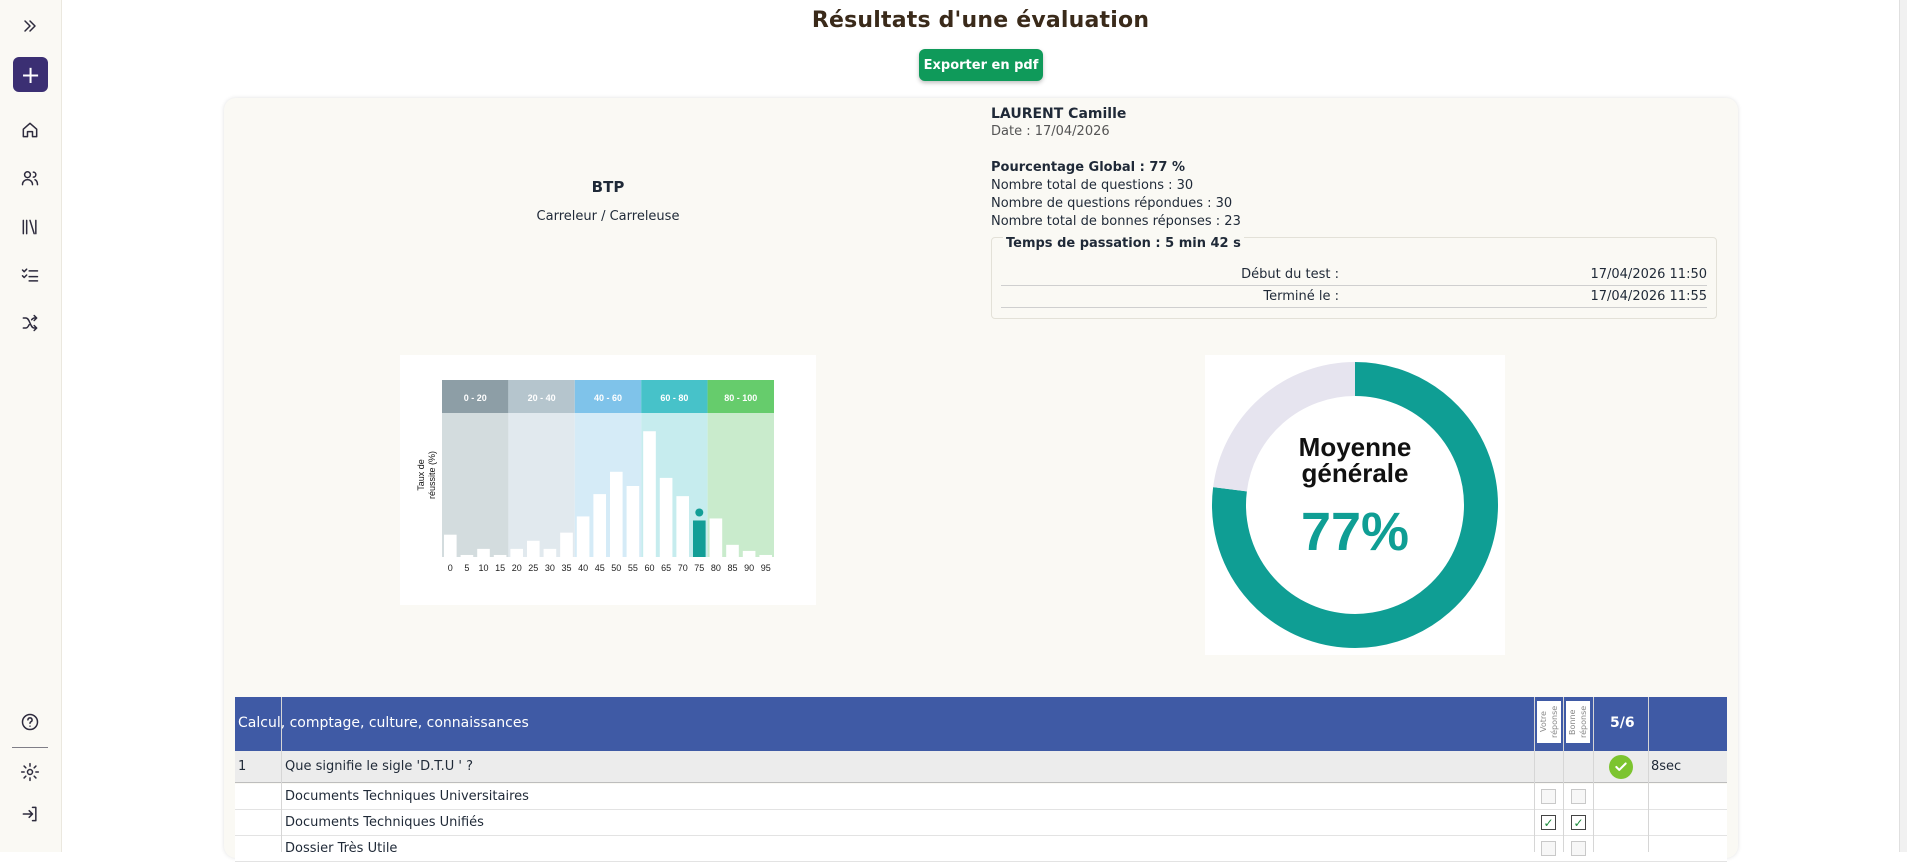 Image resolution: width=1907 pixels, height=862 pixels. I want to click on y-axis-label-line: Taux de, so click(421, 475).